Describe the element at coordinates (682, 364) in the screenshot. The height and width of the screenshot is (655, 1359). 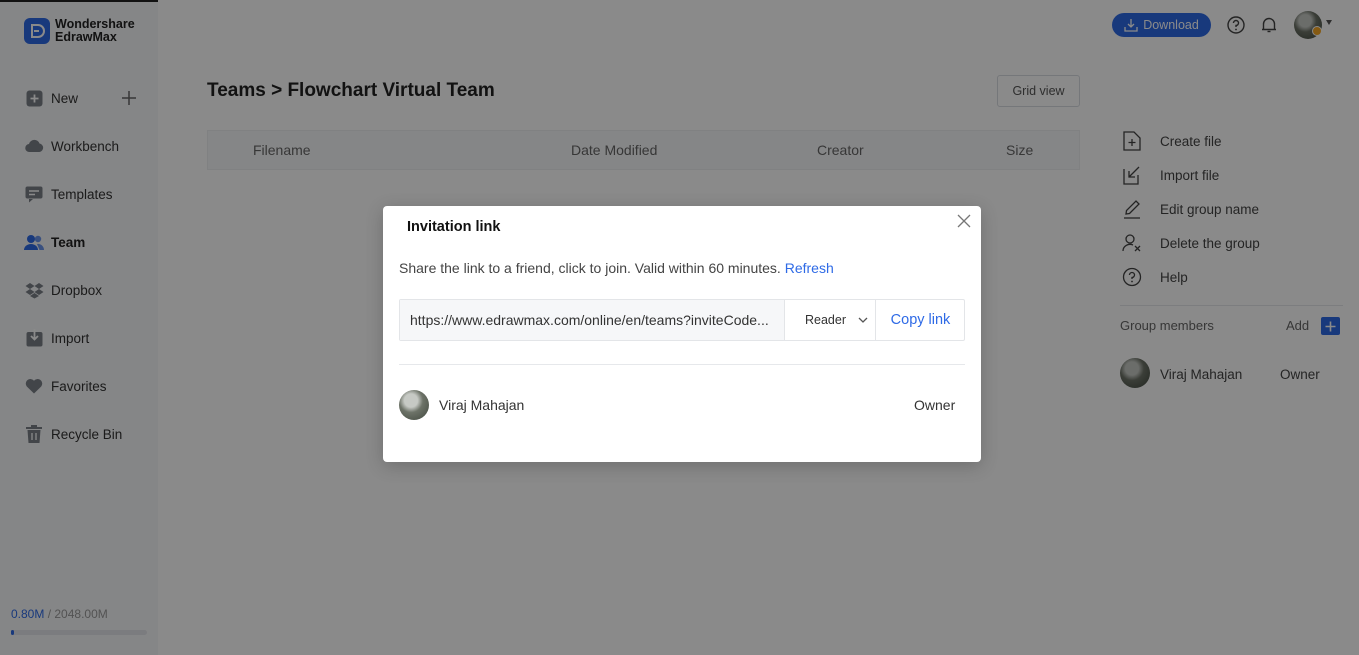
I see `divider` at that location.